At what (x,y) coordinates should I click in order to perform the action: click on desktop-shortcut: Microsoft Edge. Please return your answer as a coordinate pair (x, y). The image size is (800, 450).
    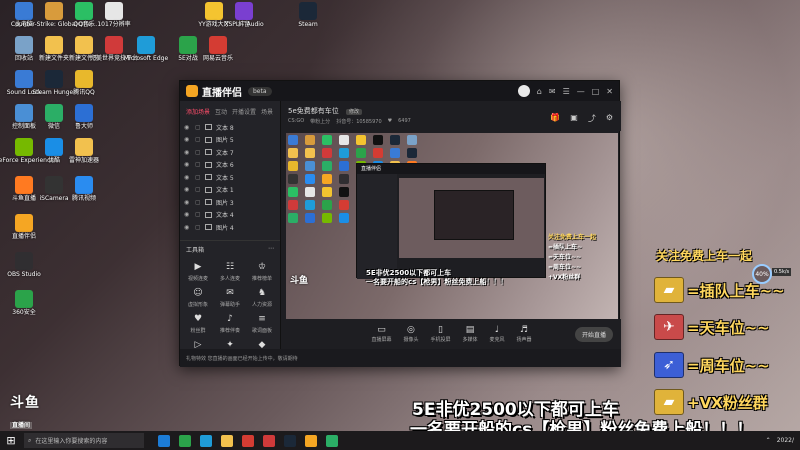
    Looking at the image, I should click on (146, 49).